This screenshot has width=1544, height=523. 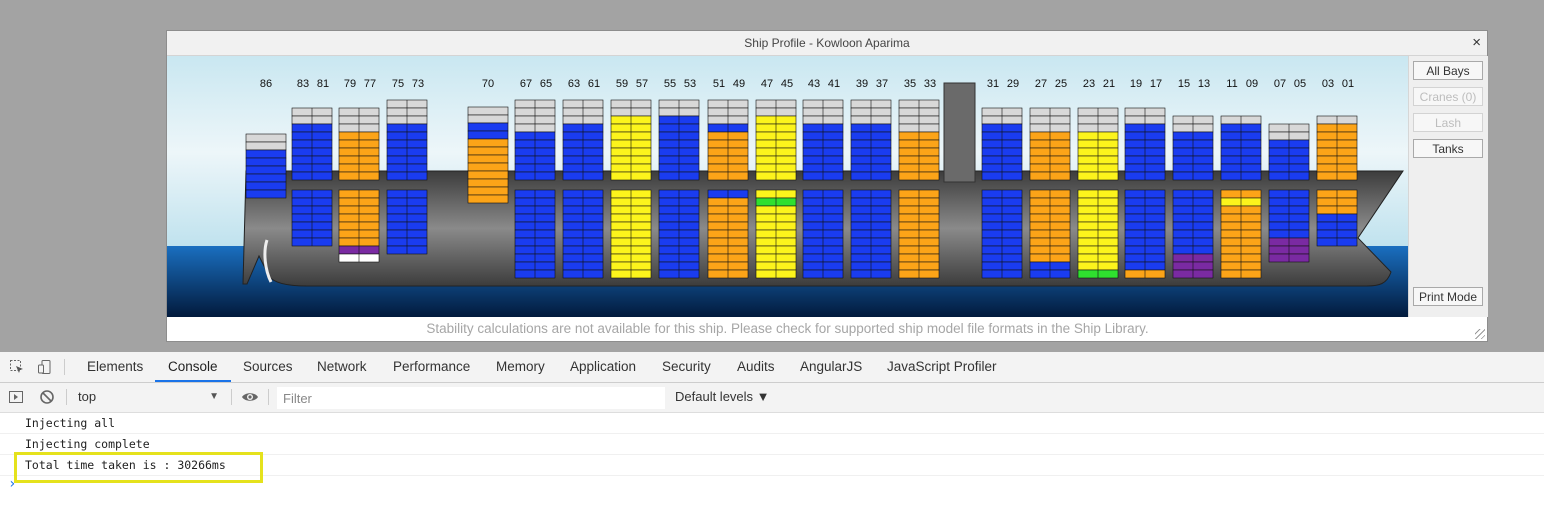 What do you see at coordinates (871, 178) in the screenshot?
I see `bay-39-37: 39 37` at bounding box center [871, 178].